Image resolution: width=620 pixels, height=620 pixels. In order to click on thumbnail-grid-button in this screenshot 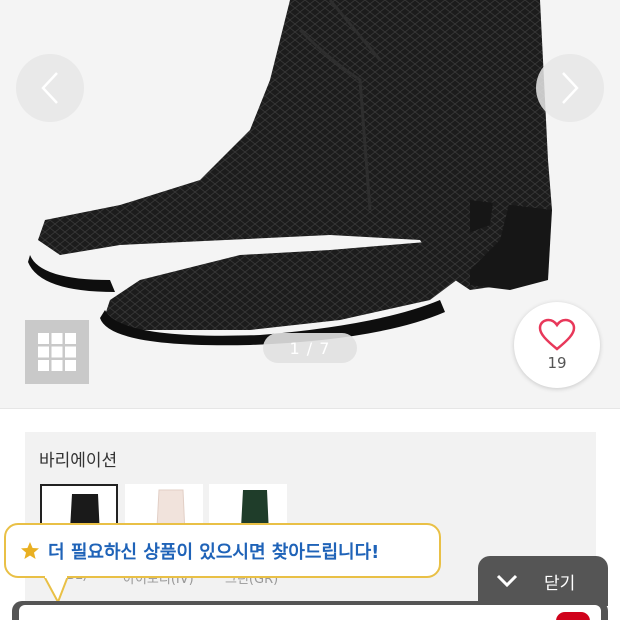, I will do `click(57, 352)`.